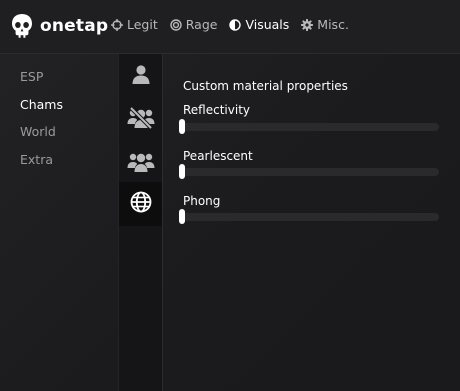 The width and height of the screenshot is (460, 391). What do you see at coordinates (218, 156) in the screenshot?
I see `slider-label-pearlescent: Pearlescent` at bounding box center [218, 156].